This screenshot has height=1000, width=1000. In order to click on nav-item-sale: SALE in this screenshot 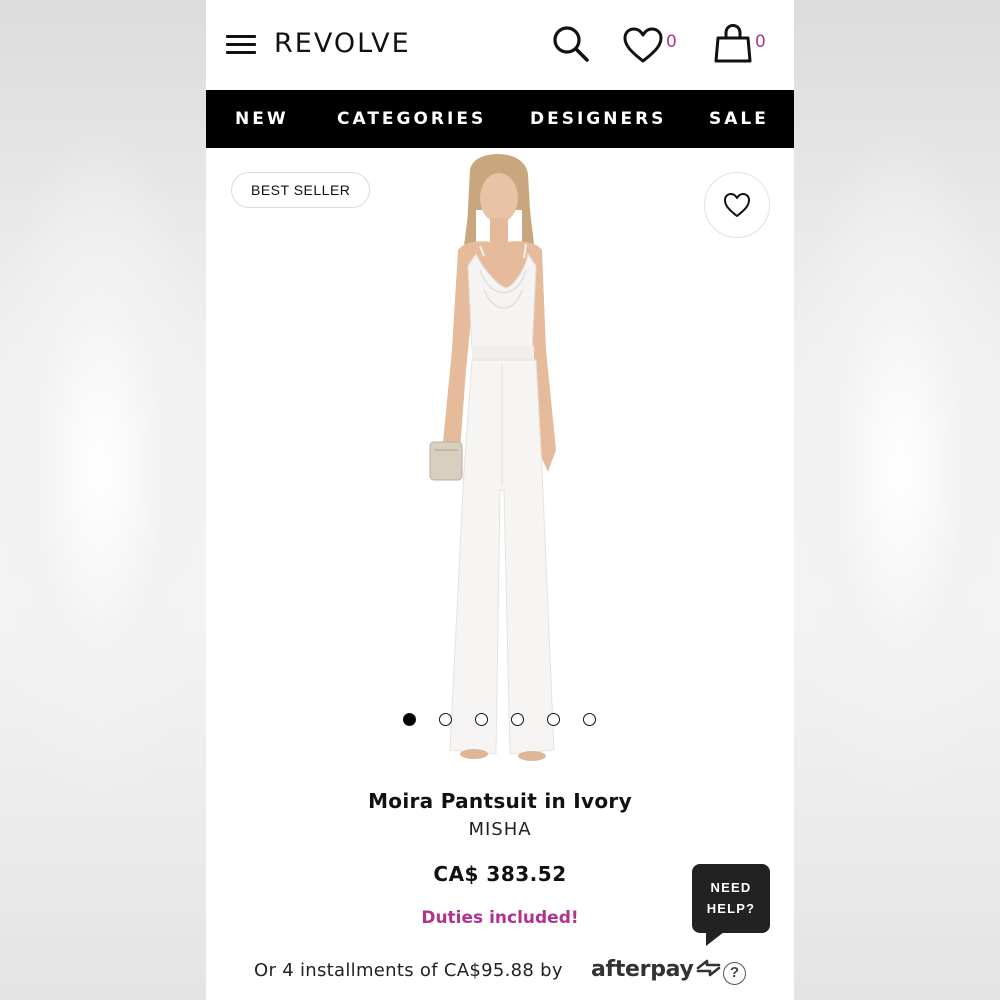, I will do `click(739, 119)`.